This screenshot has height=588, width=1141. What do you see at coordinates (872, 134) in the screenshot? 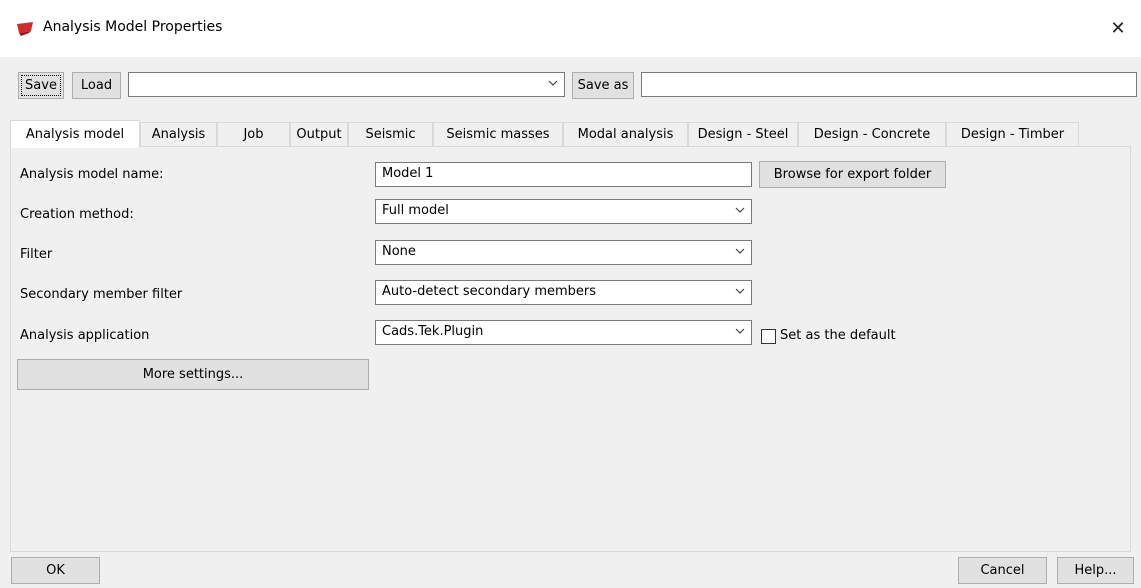
I see `tab-design-concrete: Design - Concrete` at bounding box center [872, 134].